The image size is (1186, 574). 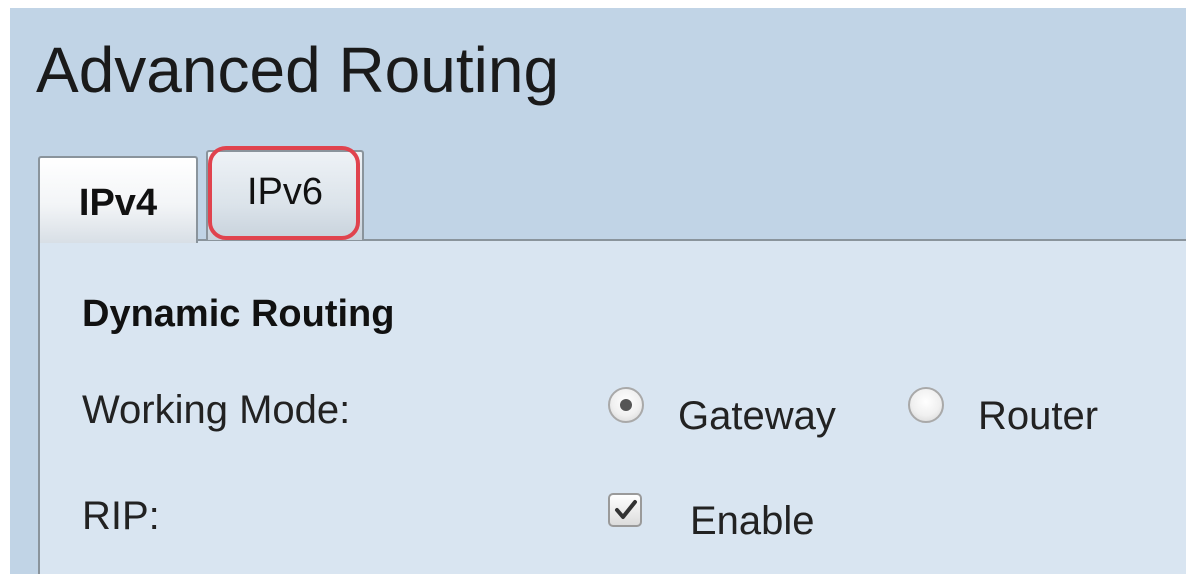 What do you see at coordinates (626, 405) in the screenshot?
I see `gateway-radio` at bounding box center [626, 405].